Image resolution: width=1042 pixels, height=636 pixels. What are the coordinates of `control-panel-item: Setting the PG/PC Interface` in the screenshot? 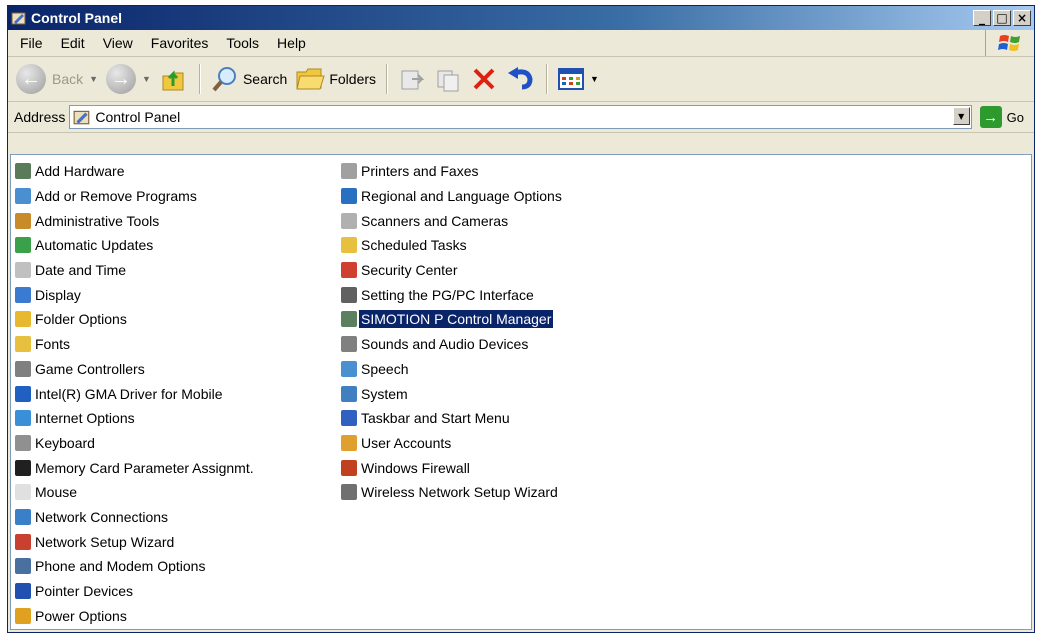 It's located at (452, 294).